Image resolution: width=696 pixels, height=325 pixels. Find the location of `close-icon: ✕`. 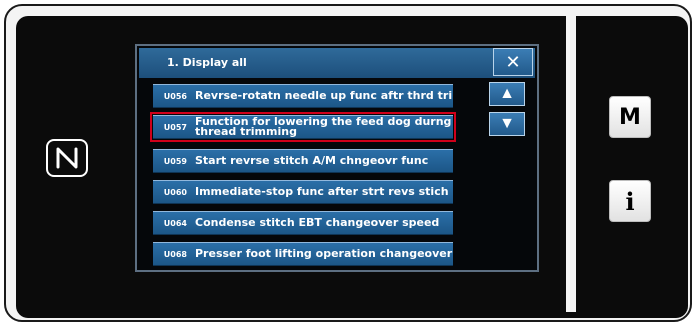

close-icon: ✕ is located at coordinates (513, 62).